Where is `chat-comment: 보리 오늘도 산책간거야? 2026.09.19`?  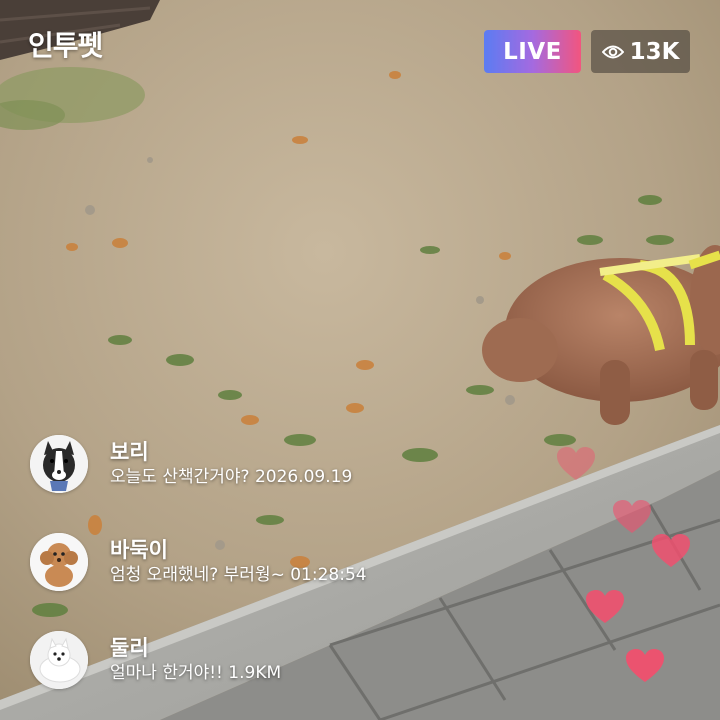 chat-comment: 보리 오늘도 산책간거야? 2026.09.19 is located at coordinates (191, 464).